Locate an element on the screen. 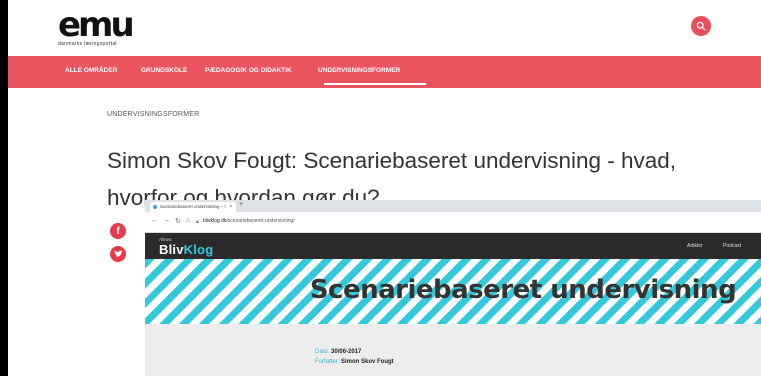 The width and height of the screenshot is (761, 376). logo-mark: emu is located at coordinates (96, 25).